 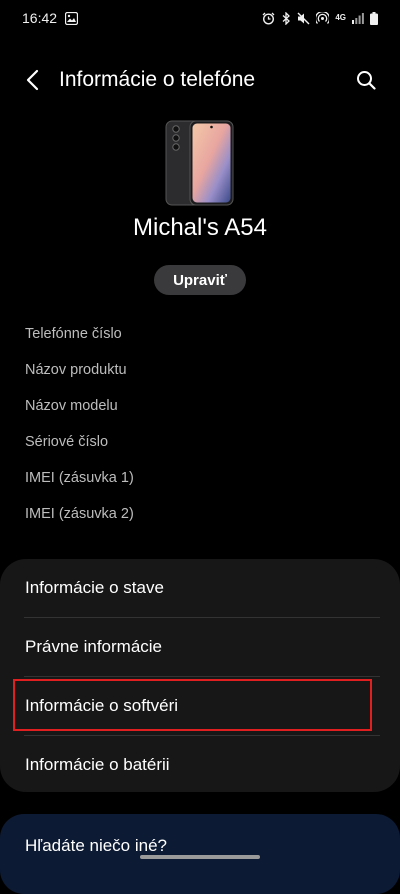 I want to click on gesture-nav-handle, so click(x=200, y=857).